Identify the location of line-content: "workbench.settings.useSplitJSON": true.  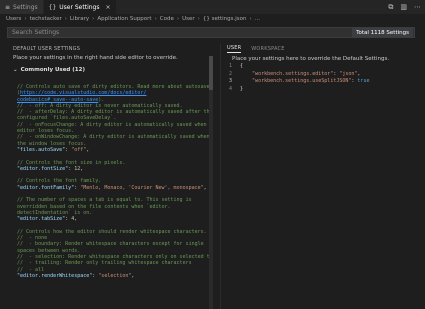
(304, 82).